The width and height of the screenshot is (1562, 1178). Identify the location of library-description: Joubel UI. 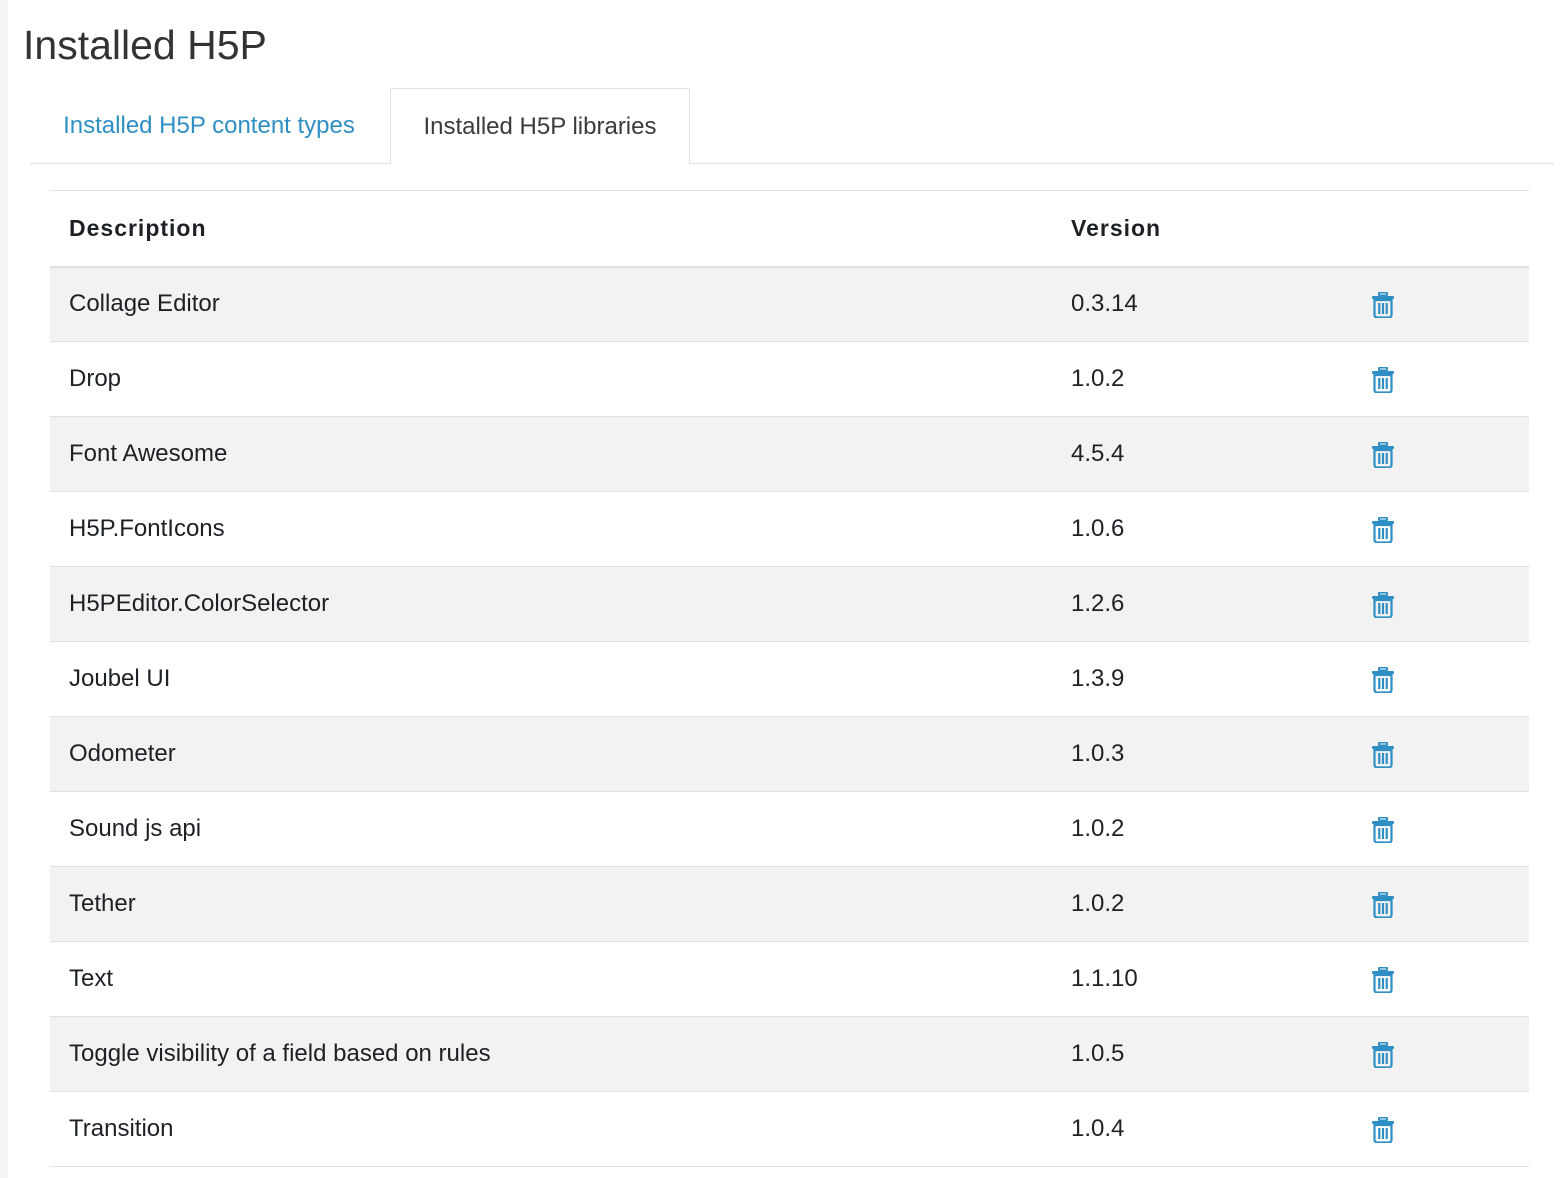
(120, 678).